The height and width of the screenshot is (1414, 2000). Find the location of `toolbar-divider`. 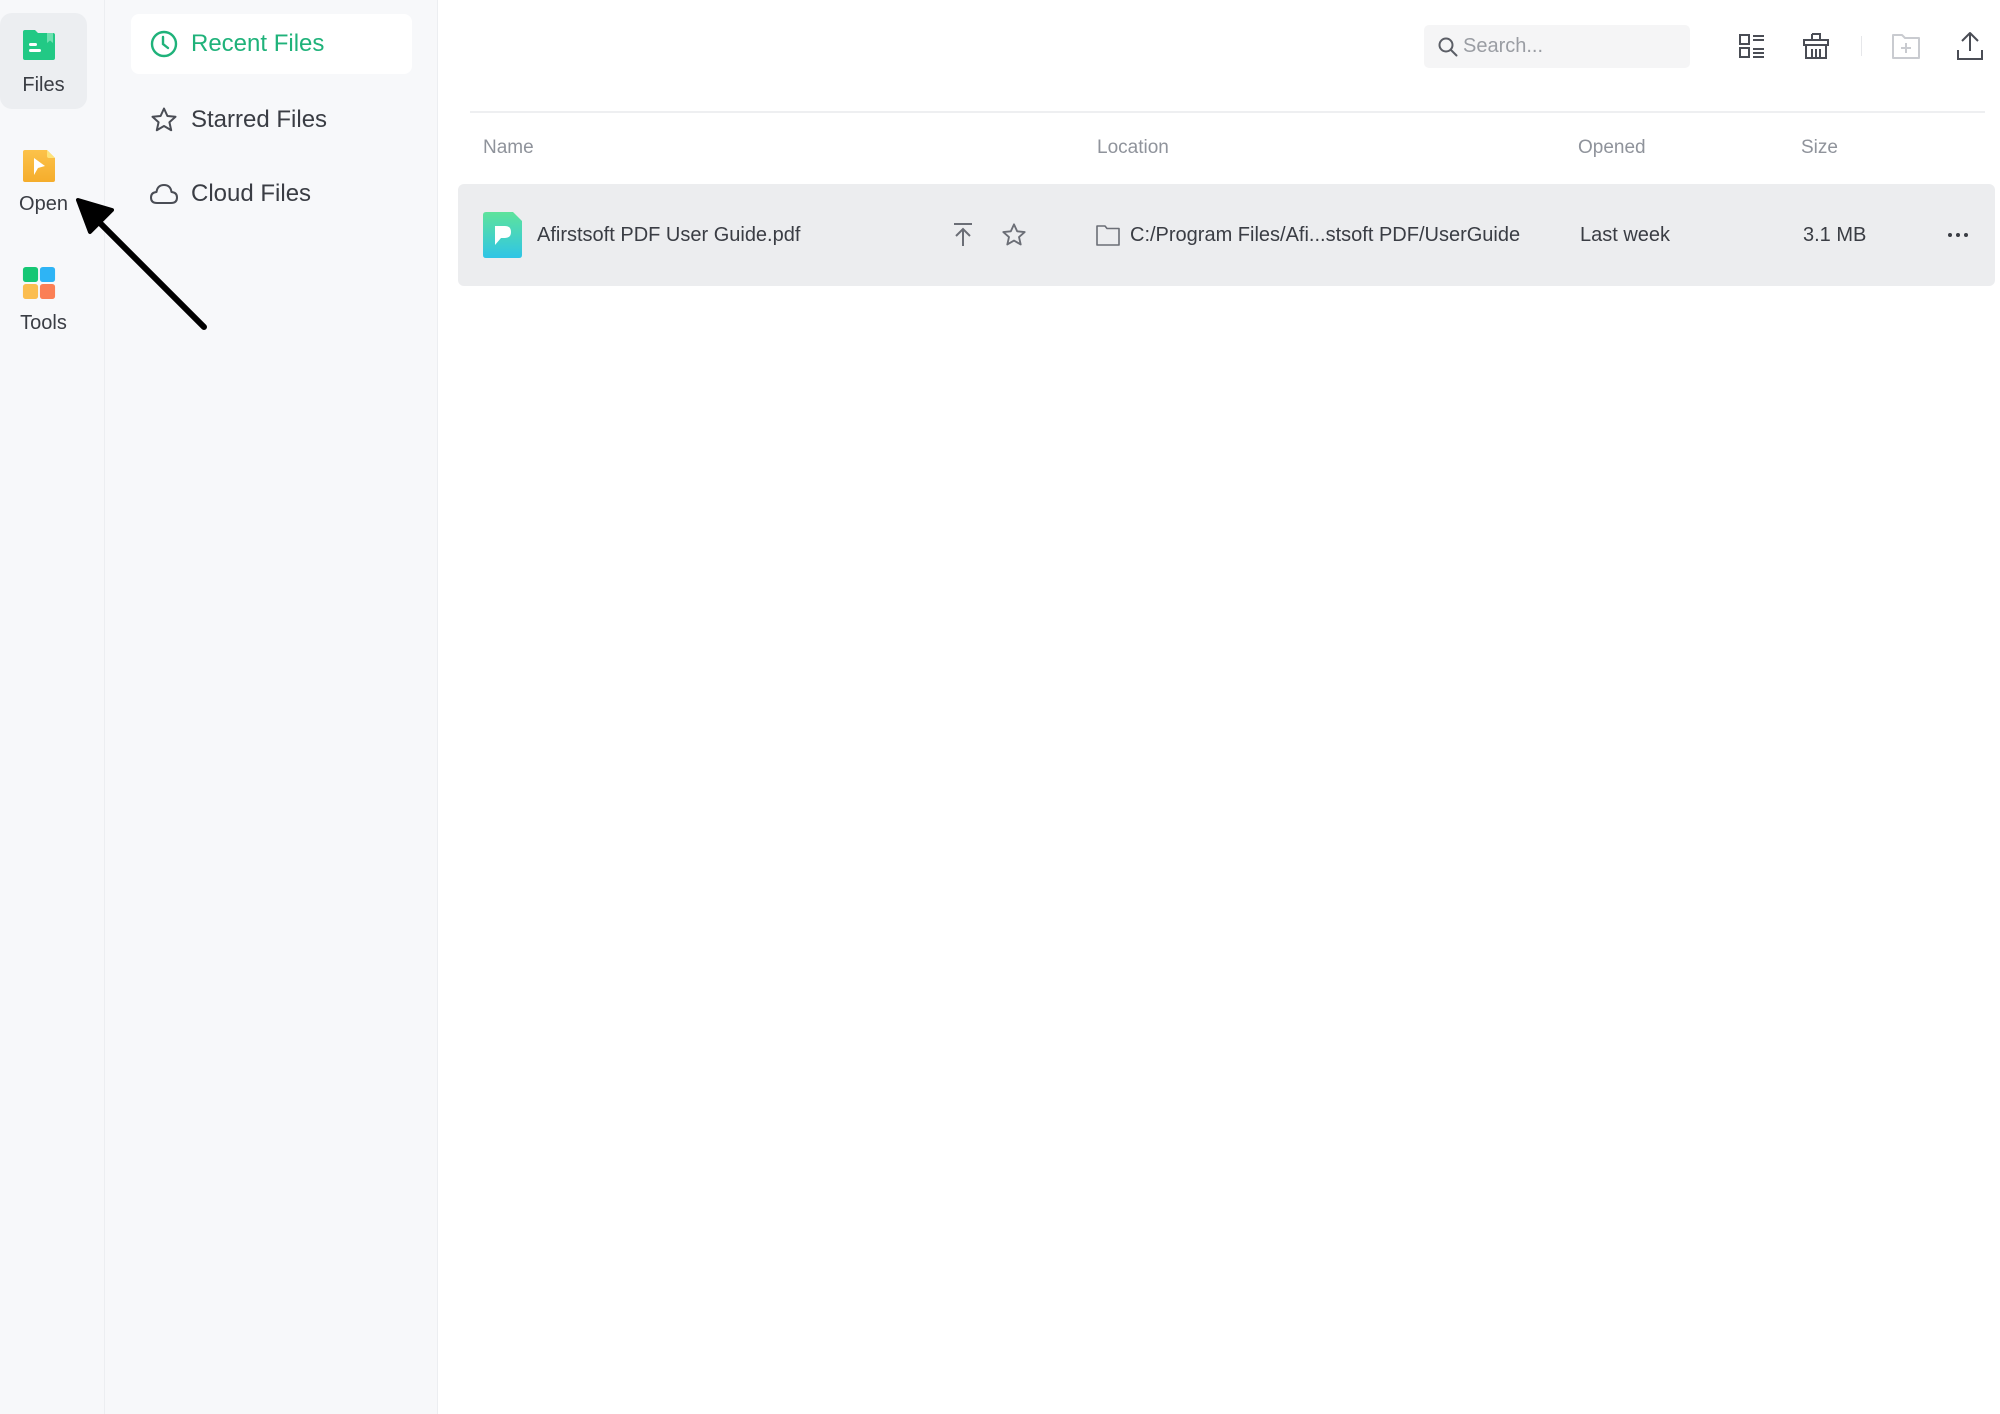

toolbar-divider is located at coordinates (1227, 112).